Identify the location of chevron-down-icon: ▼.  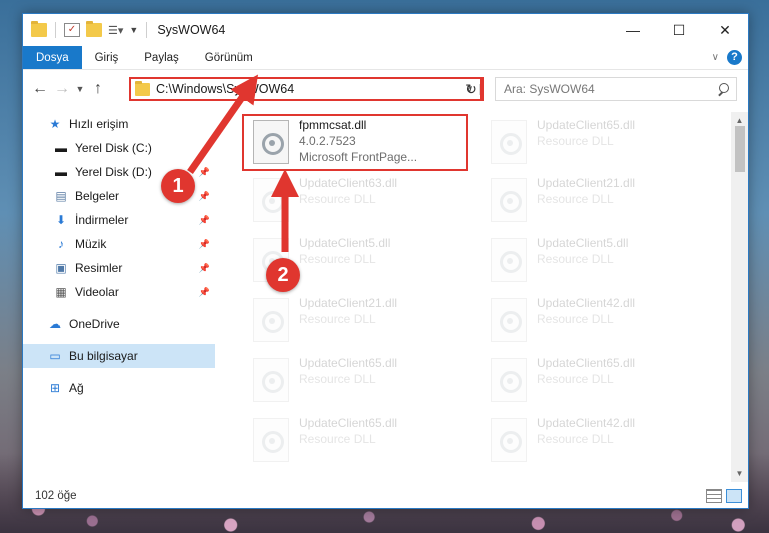
(133, 30).